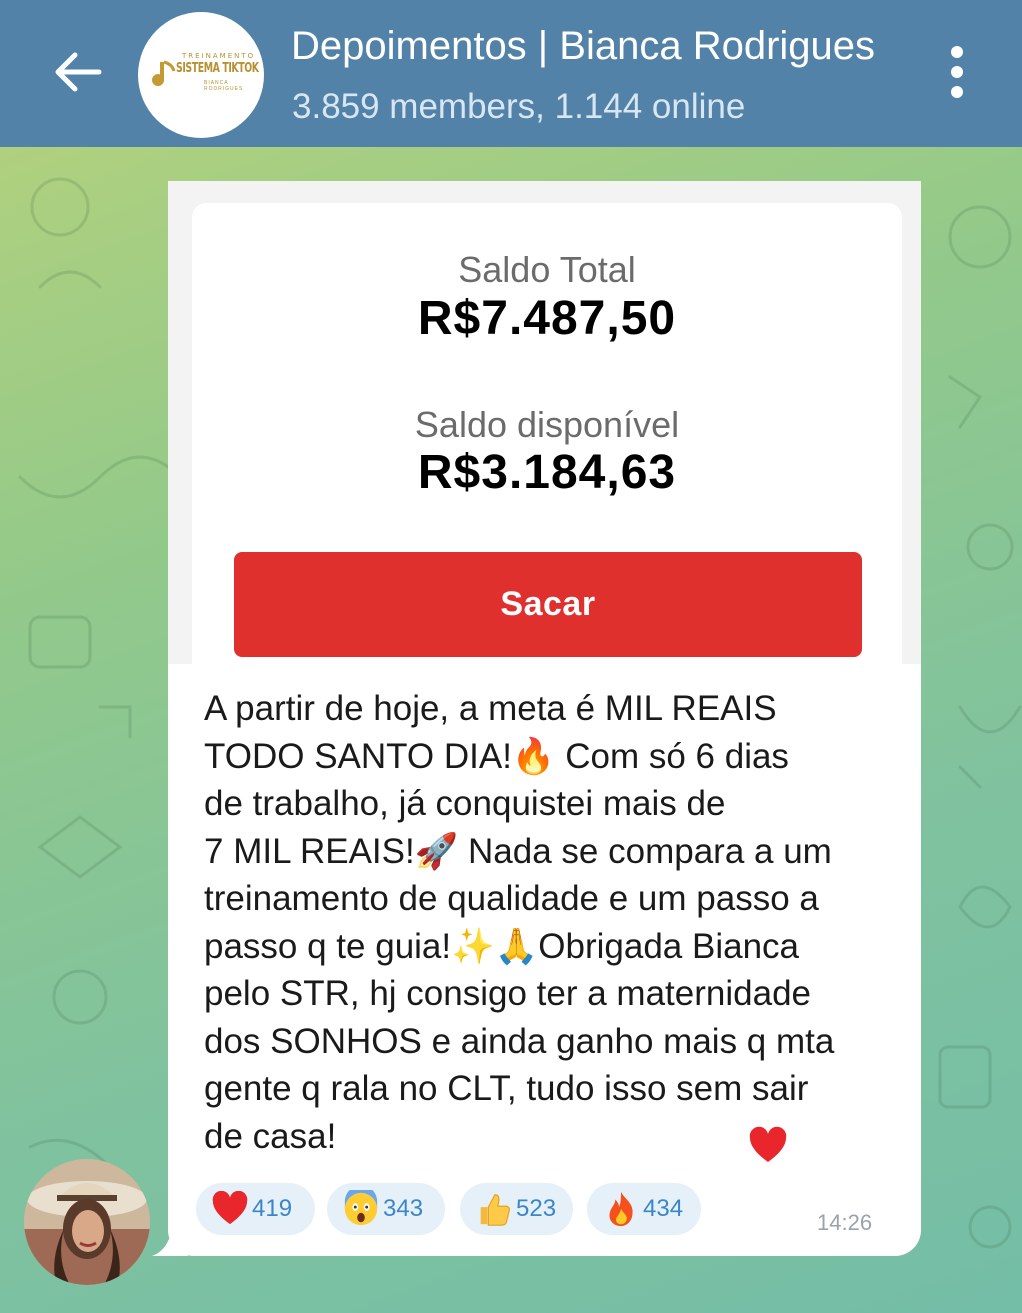 This screenshot has width=1022, height=1313. Describe the element at coordinates (224, 86) in the screenshot. I see `logo-bottom-text: BIANCA RODRIGUES` at that location.